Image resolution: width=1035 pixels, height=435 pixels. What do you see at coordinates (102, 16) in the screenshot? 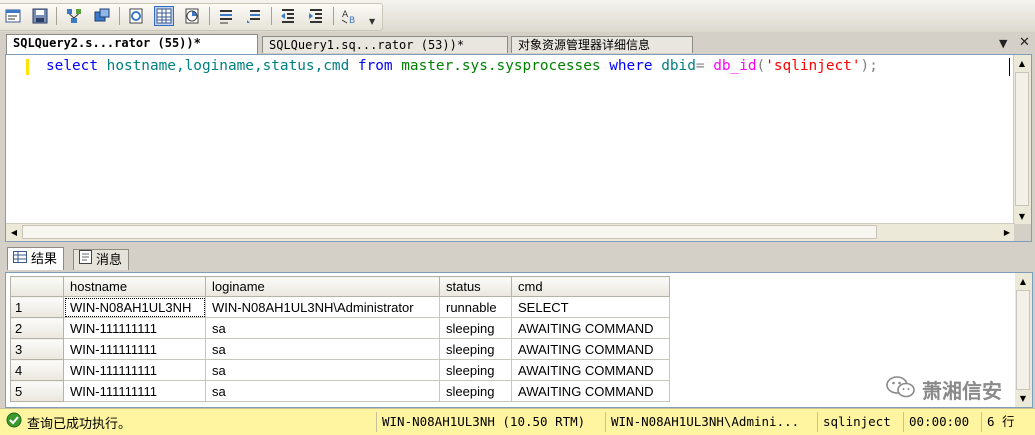
I see `query-options-icon` at bounding box center [102, 16].